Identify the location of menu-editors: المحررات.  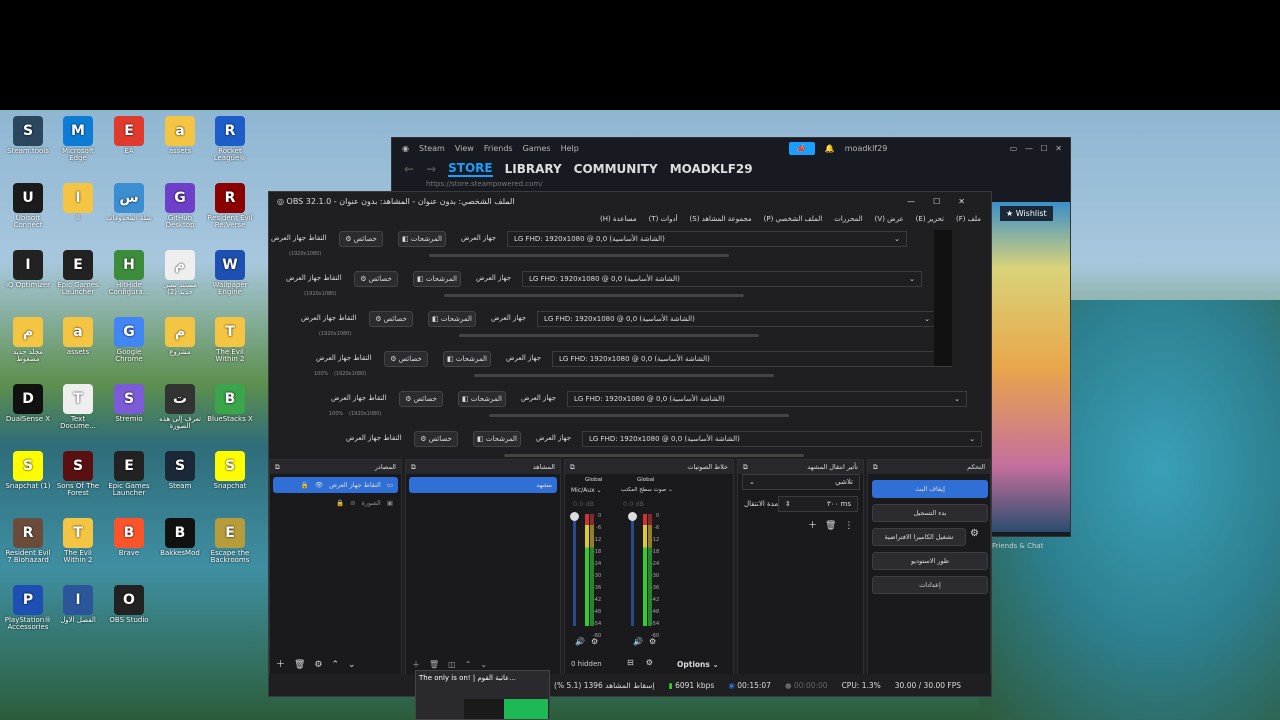
(848, 219).